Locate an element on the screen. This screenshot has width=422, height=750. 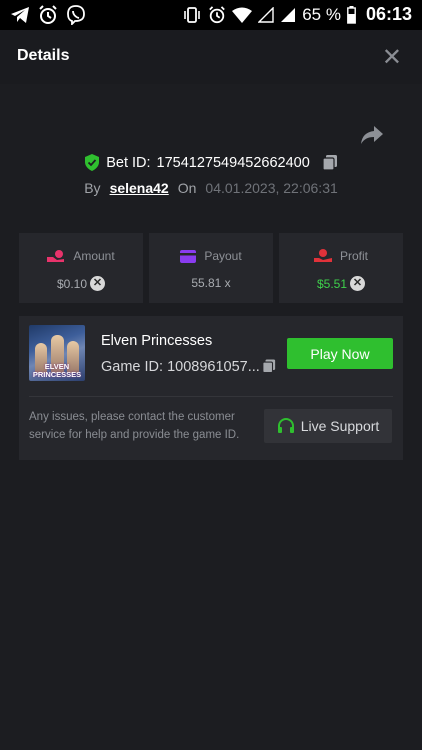
live-support-button: Live Support is located at coordinates (328, 426).